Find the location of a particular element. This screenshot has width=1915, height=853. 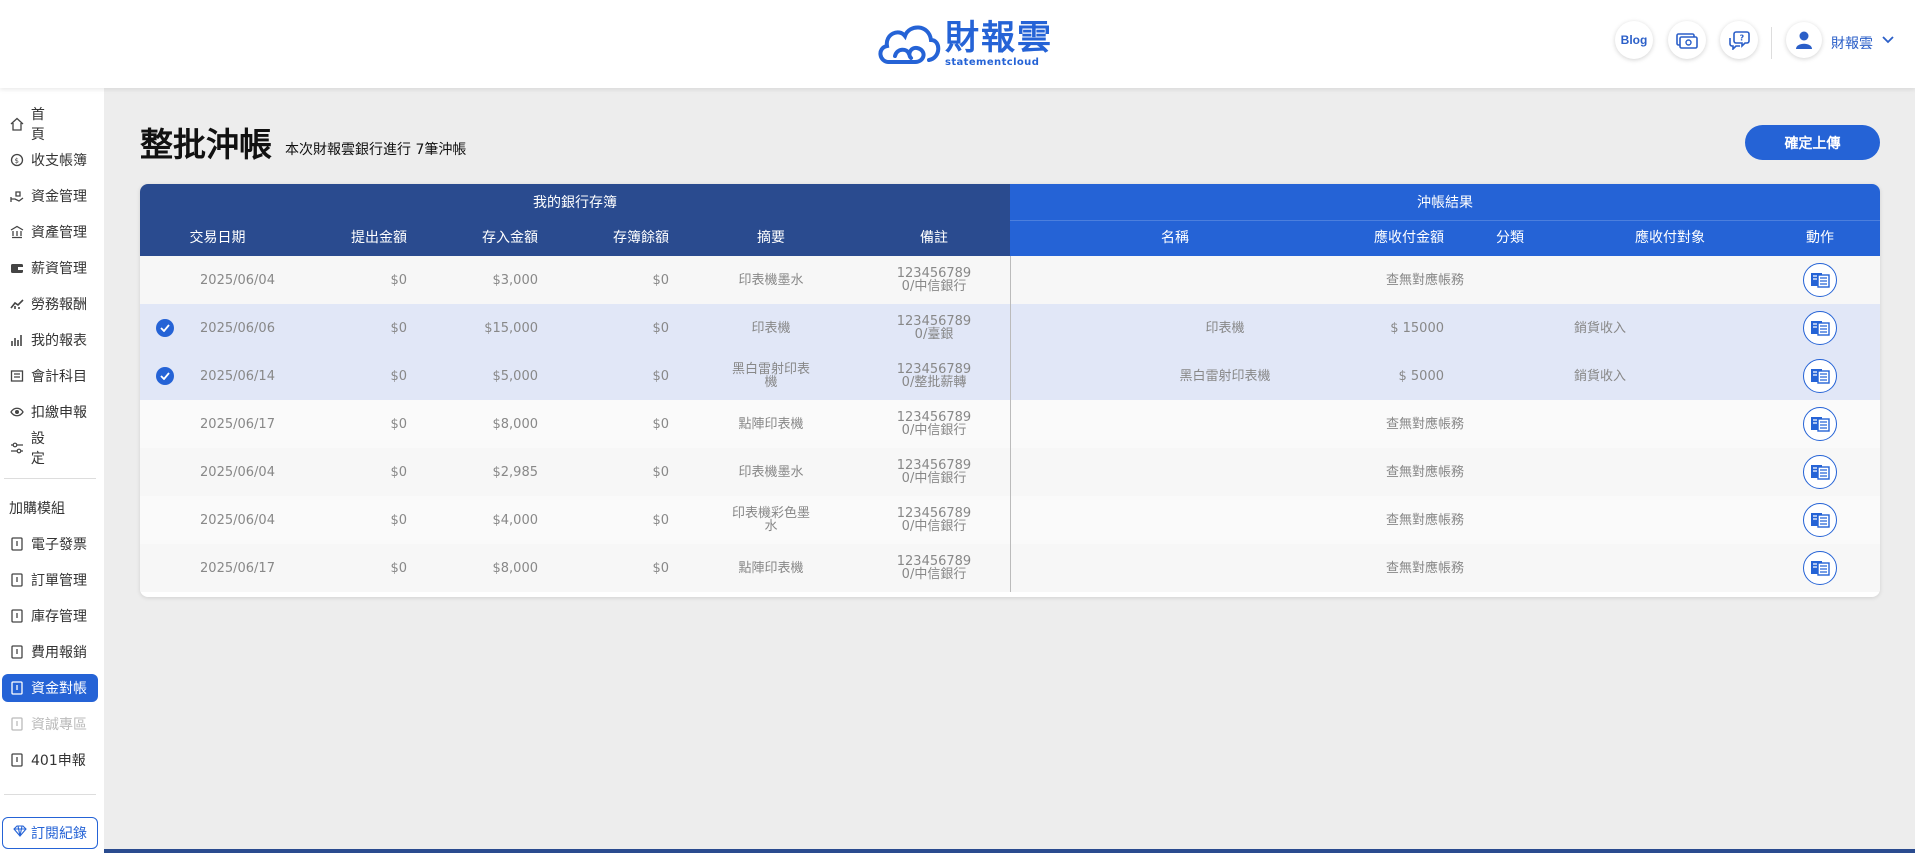

sidebar-item-label: 首頁 is located at coordinates (47, 125).